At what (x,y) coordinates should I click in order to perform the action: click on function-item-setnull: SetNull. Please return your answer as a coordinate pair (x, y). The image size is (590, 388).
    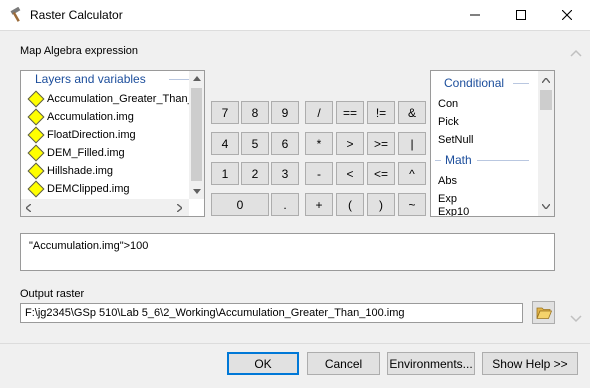
    Looking at the image, I should click on (455, 140).